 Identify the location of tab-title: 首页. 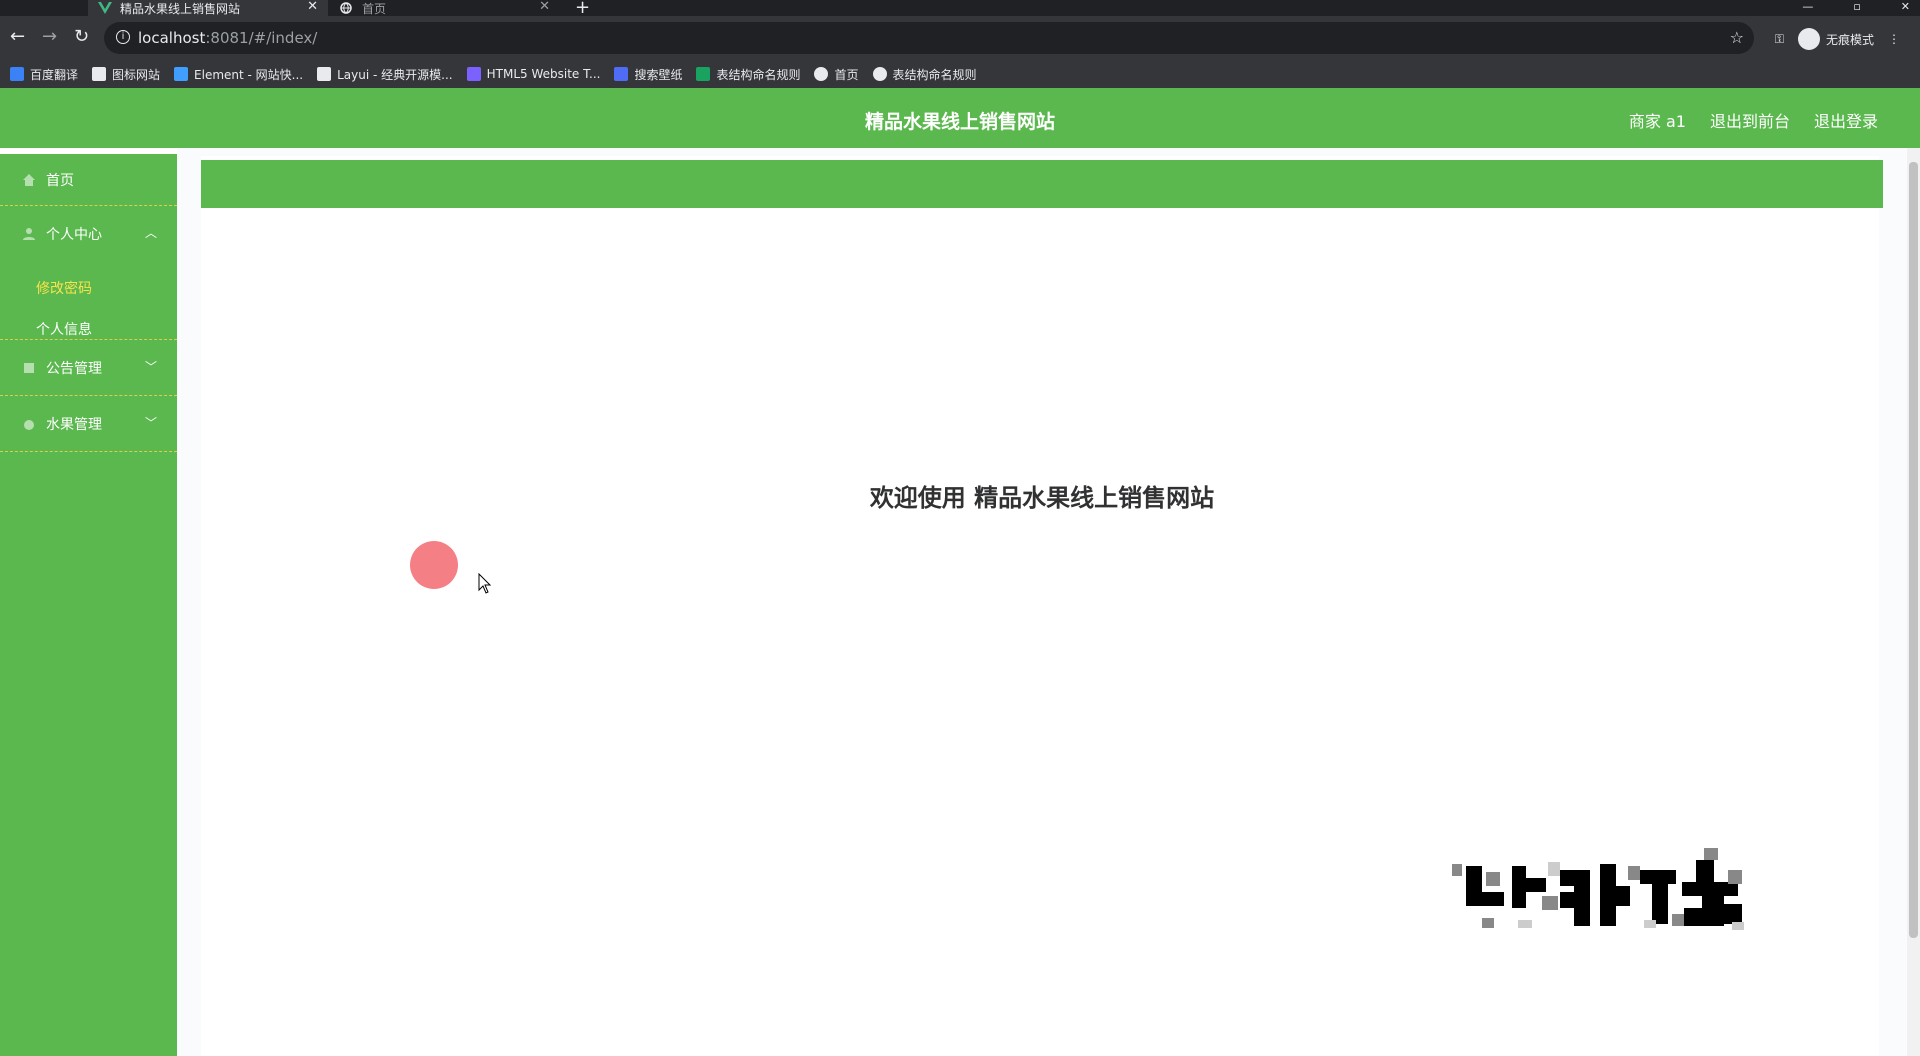
(374, 8).